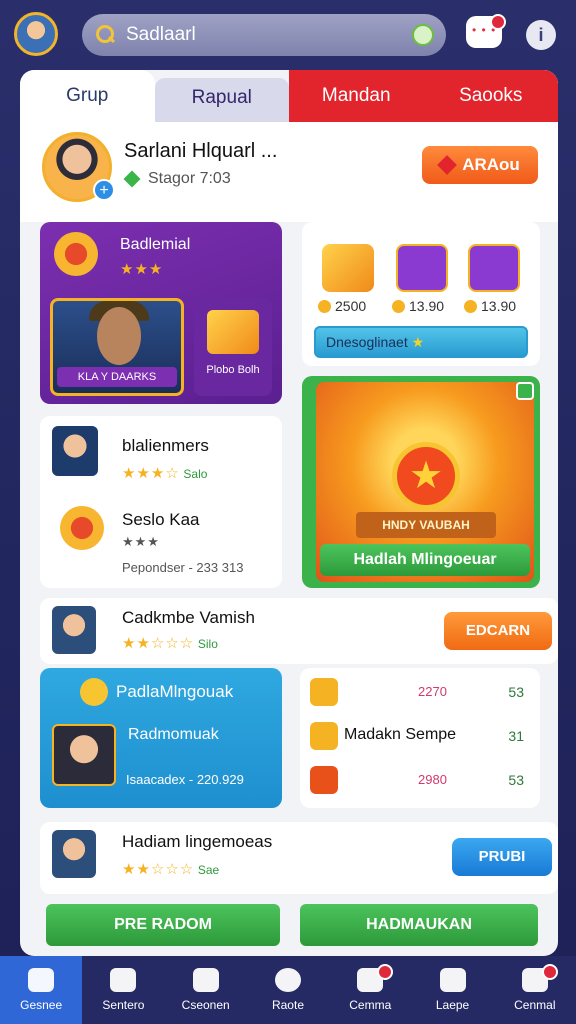 The width and height of the screenshot is (576, 1024). I want to click on tab-saooks: Saooks, so click(490, 96).